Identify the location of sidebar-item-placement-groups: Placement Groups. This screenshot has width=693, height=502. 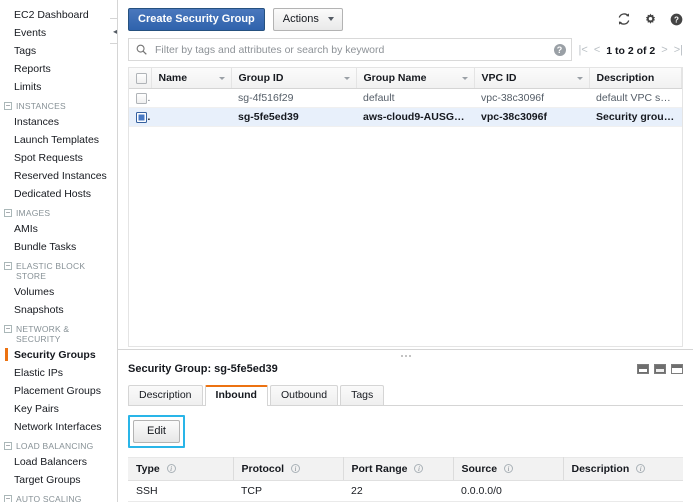
(58, 391).